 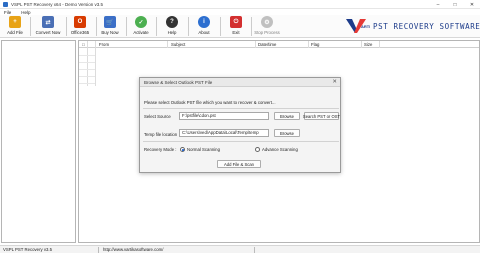 I want to click on convert-now-label: Convert Now, so click(x=48, y=32).